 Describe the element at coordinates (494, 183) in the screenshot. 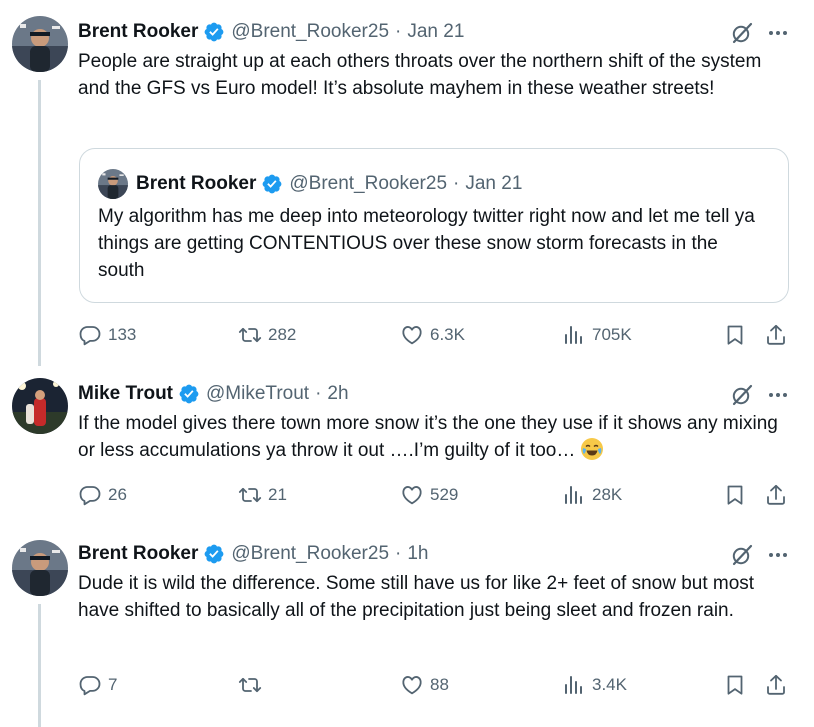

I see `quoted-timestamp: Jan 21` at that location.